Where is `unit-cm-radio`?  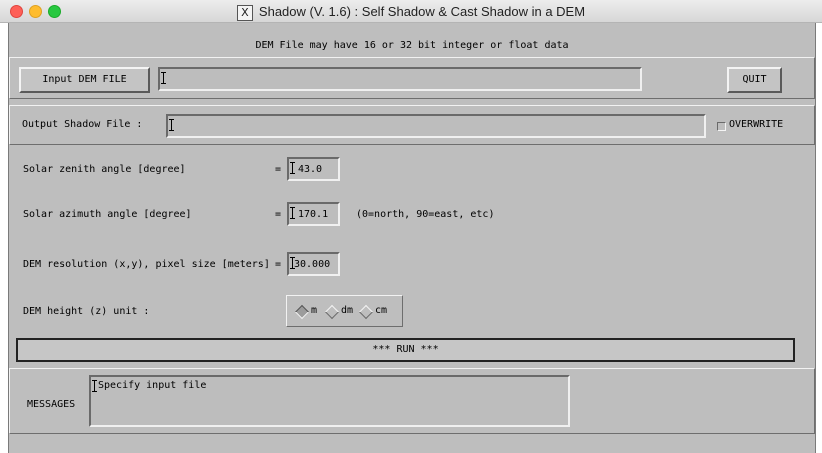
unit-cm-radio is located at coordinates (366, 312).